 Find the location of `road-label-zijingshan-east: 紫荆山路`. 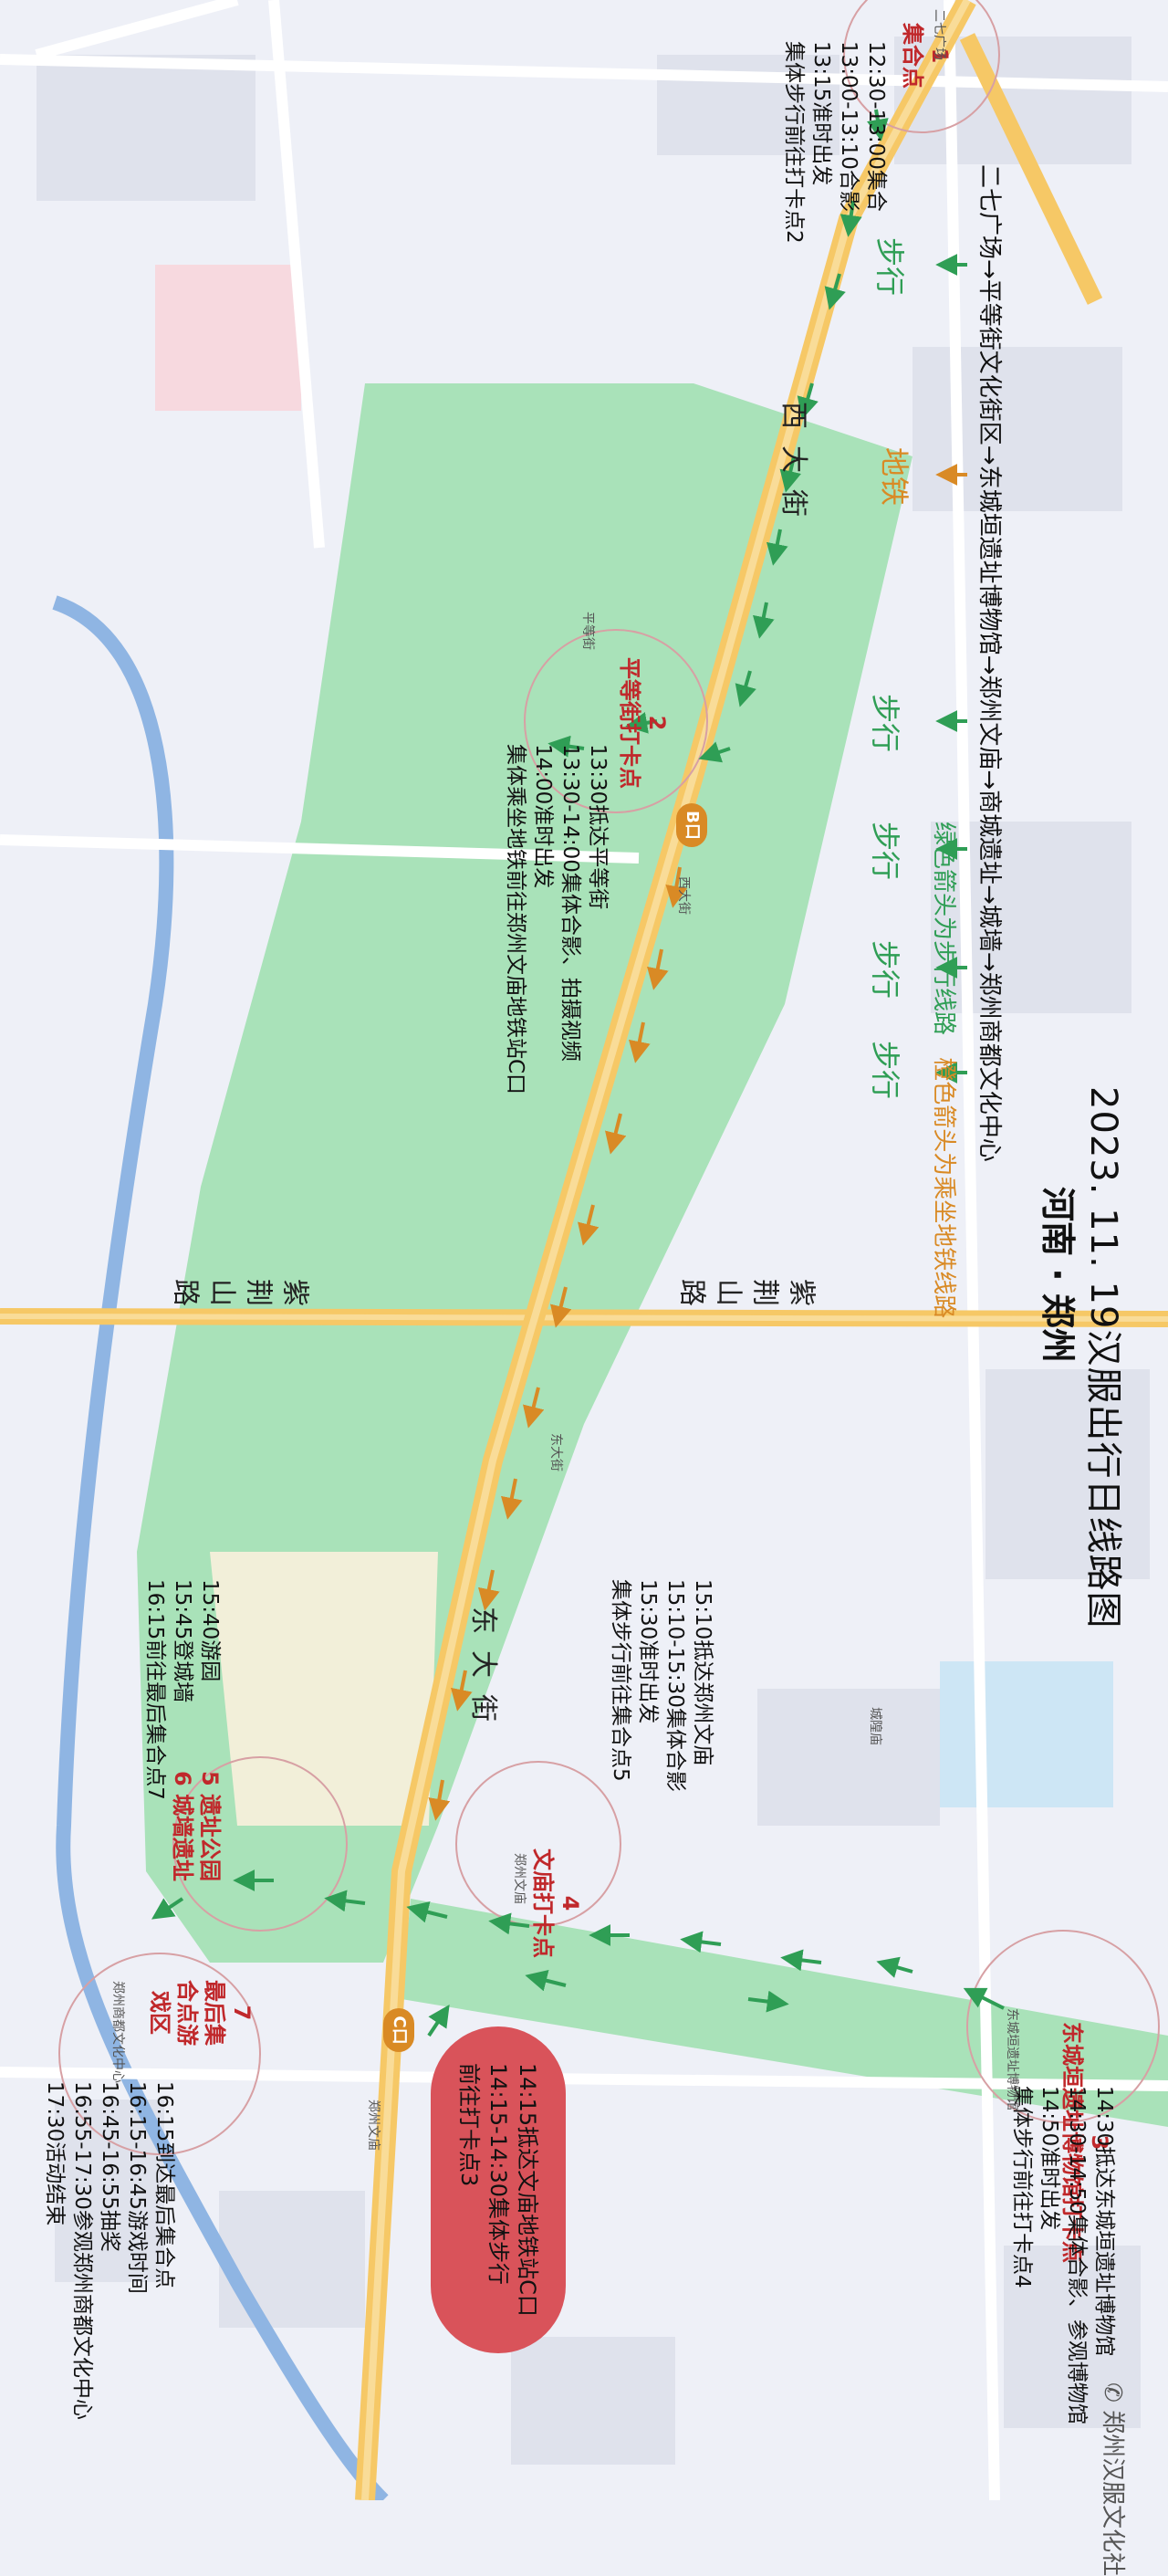

road-label-zijingshan-east: 紫荆山路 is located at coordinates (744, 1289).